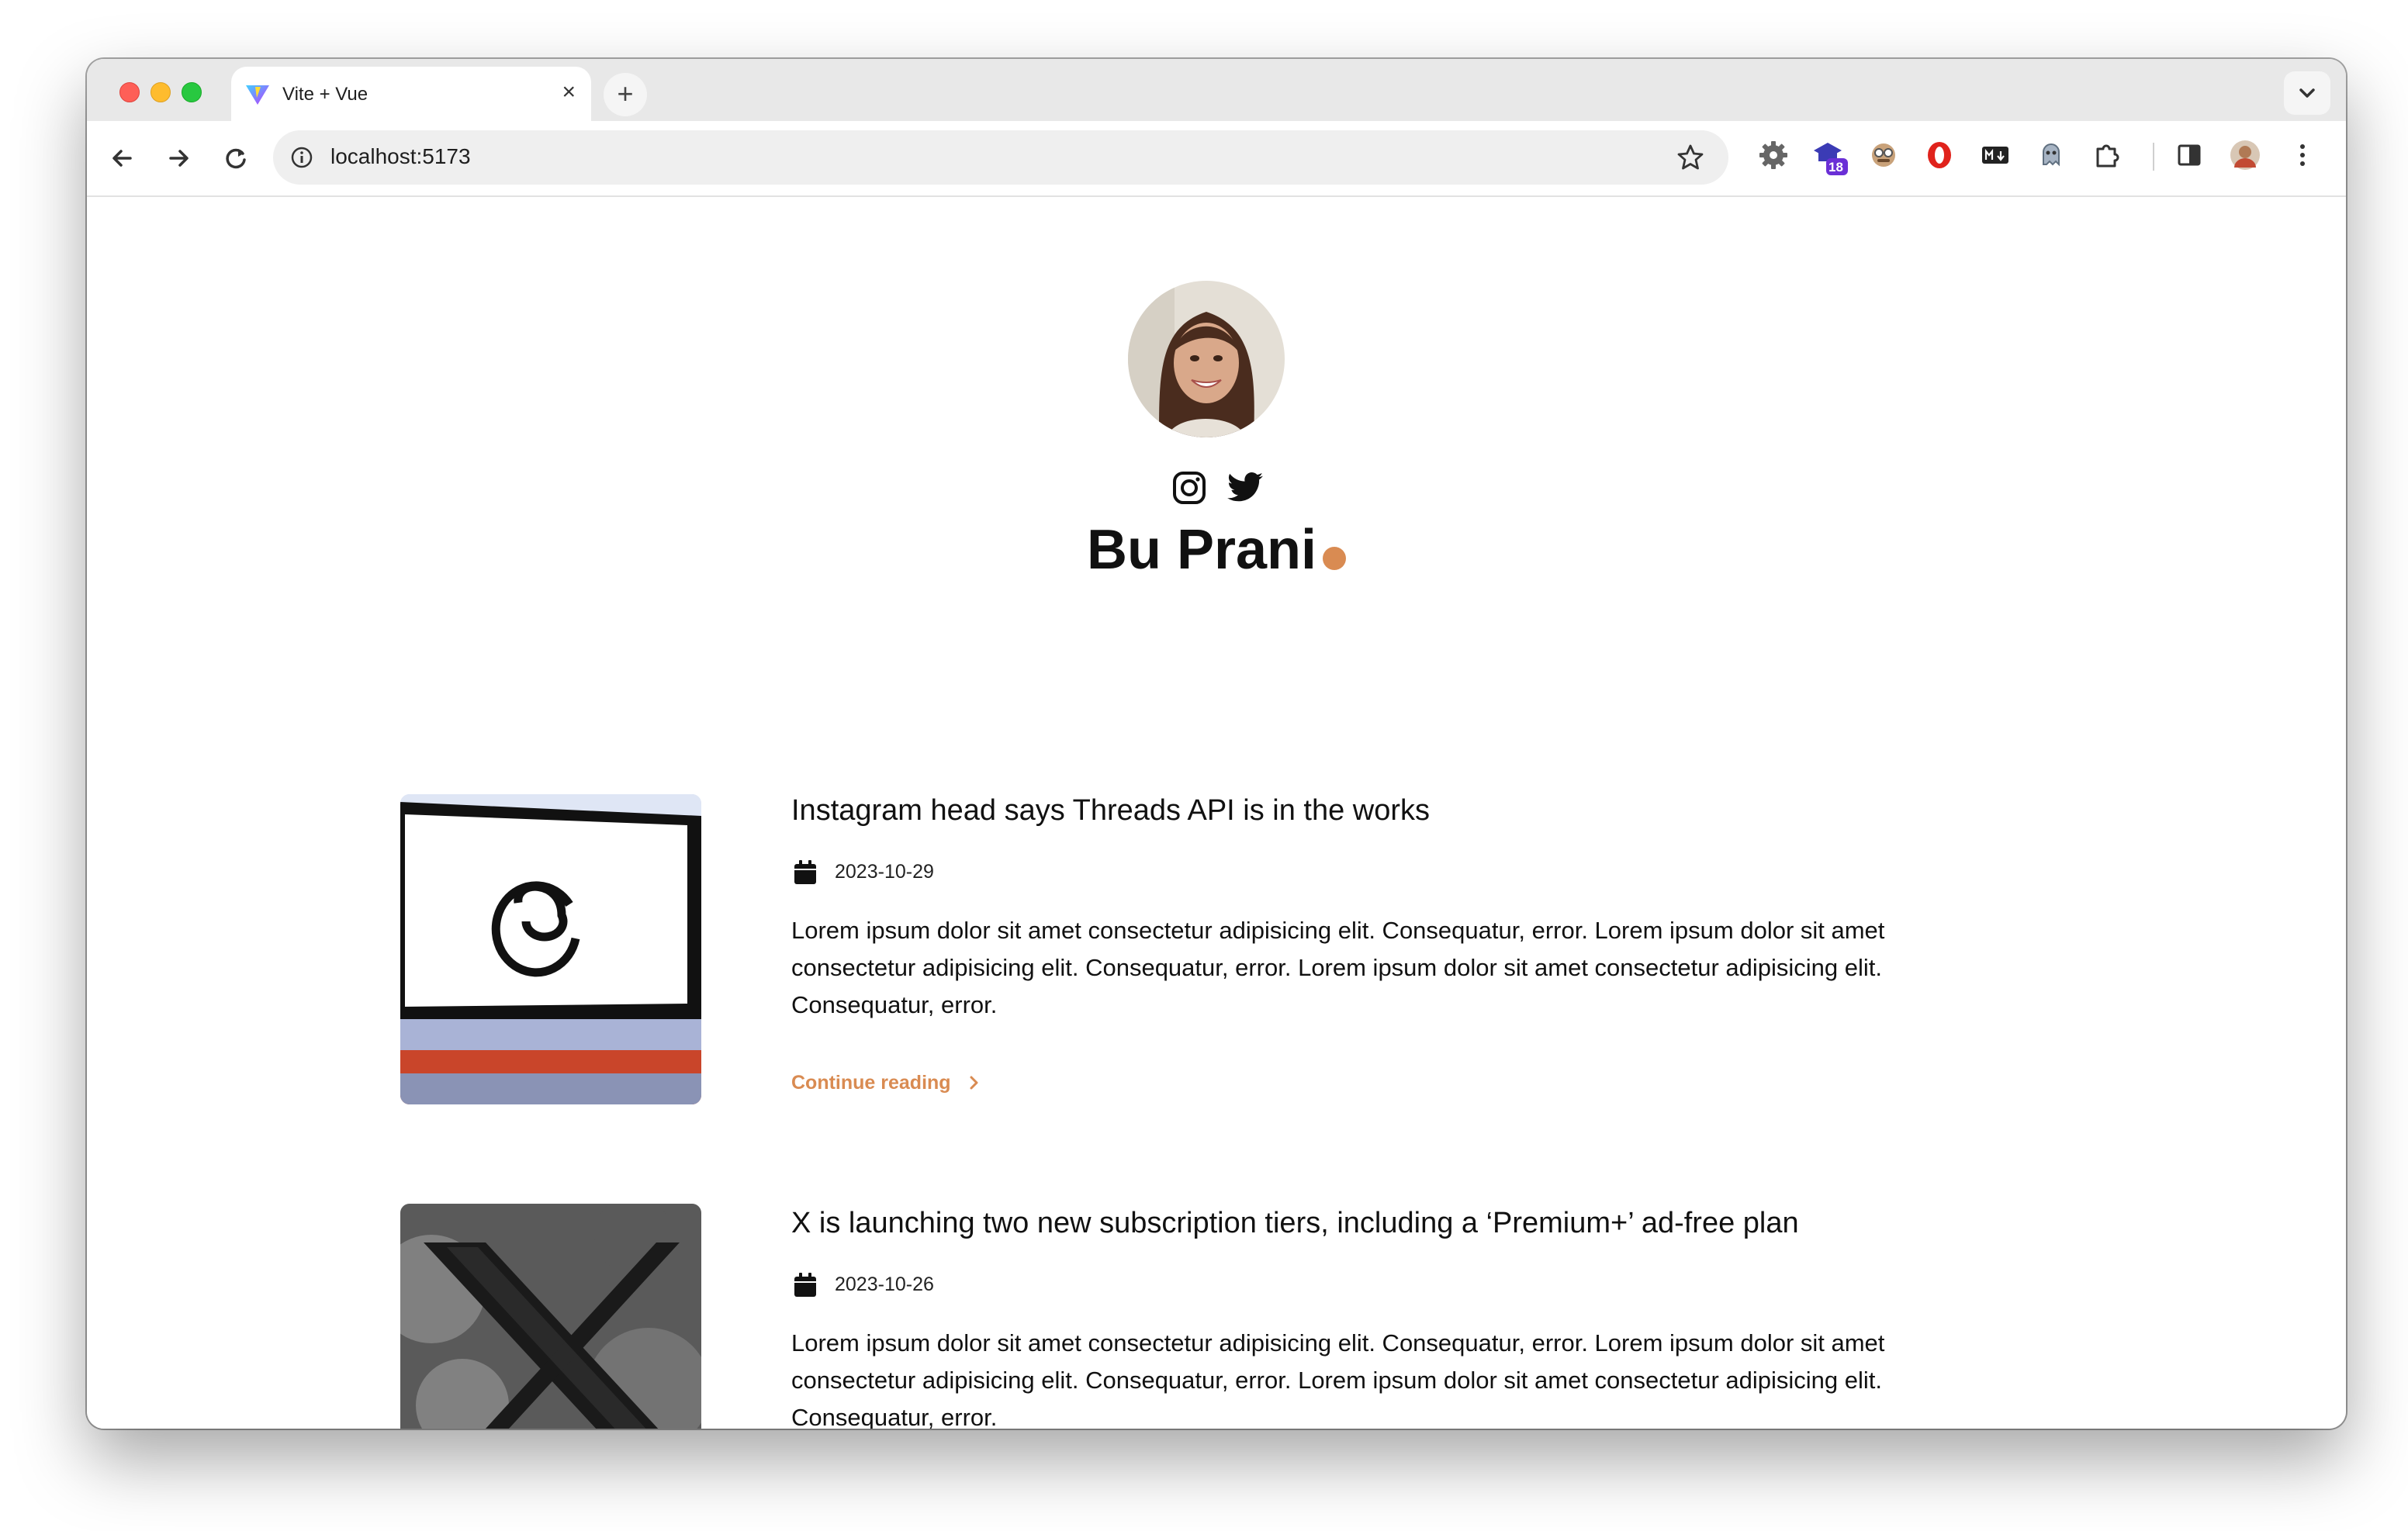 This screenshot has height=1531, width=2408. Describe the element at coordinates (1884, 155) in the screenshot. I see `extension-face-icon` at that location.